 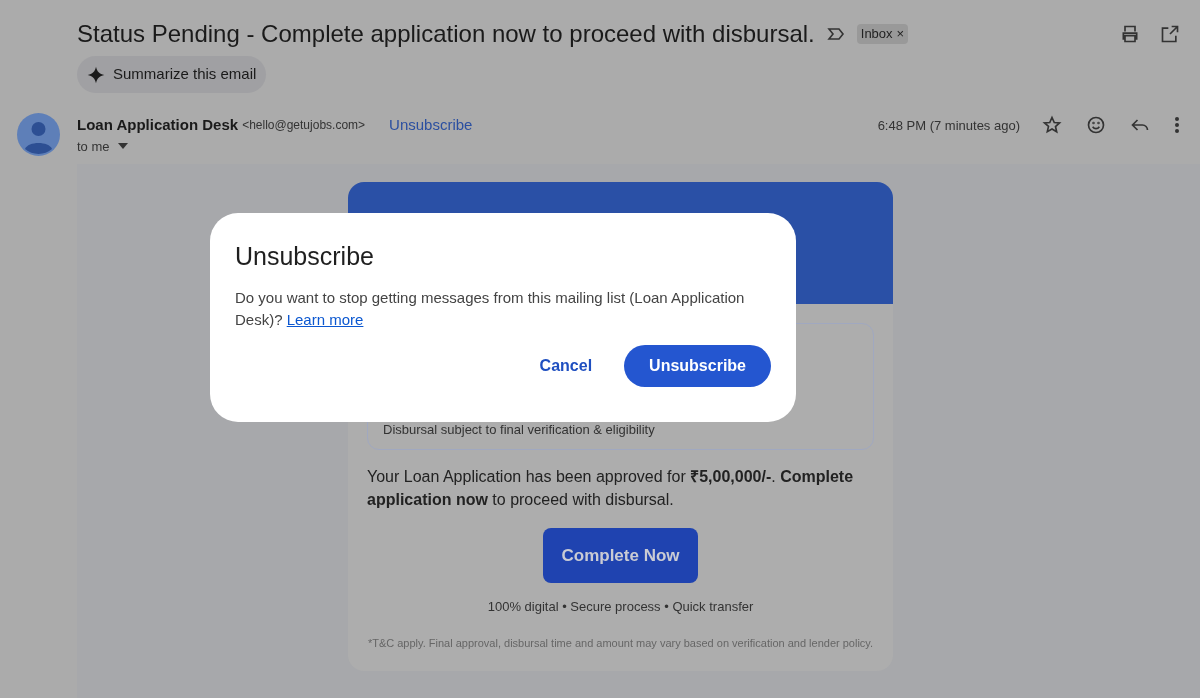 I want to click on unsubscribe-link: Unsubscribe, so click(x=431, y=125).